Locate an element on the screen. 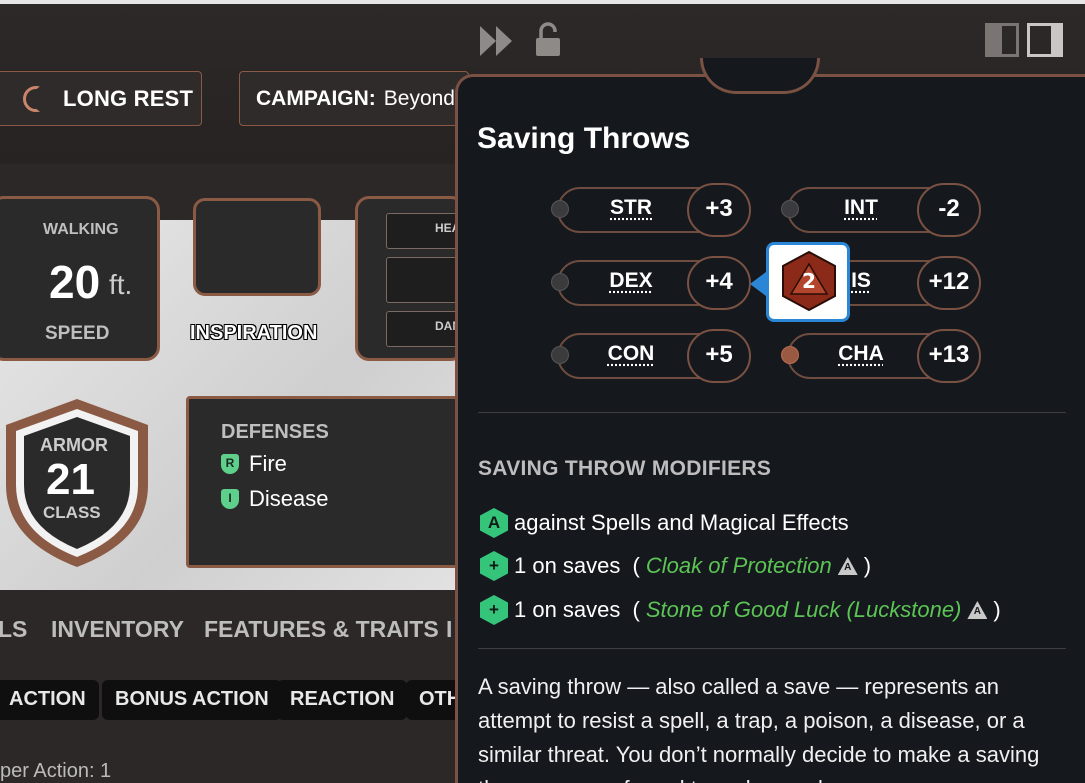 The width and height of the screenshot is (1085, 783). defense-label: Fire is located at coordinates (268, 463).